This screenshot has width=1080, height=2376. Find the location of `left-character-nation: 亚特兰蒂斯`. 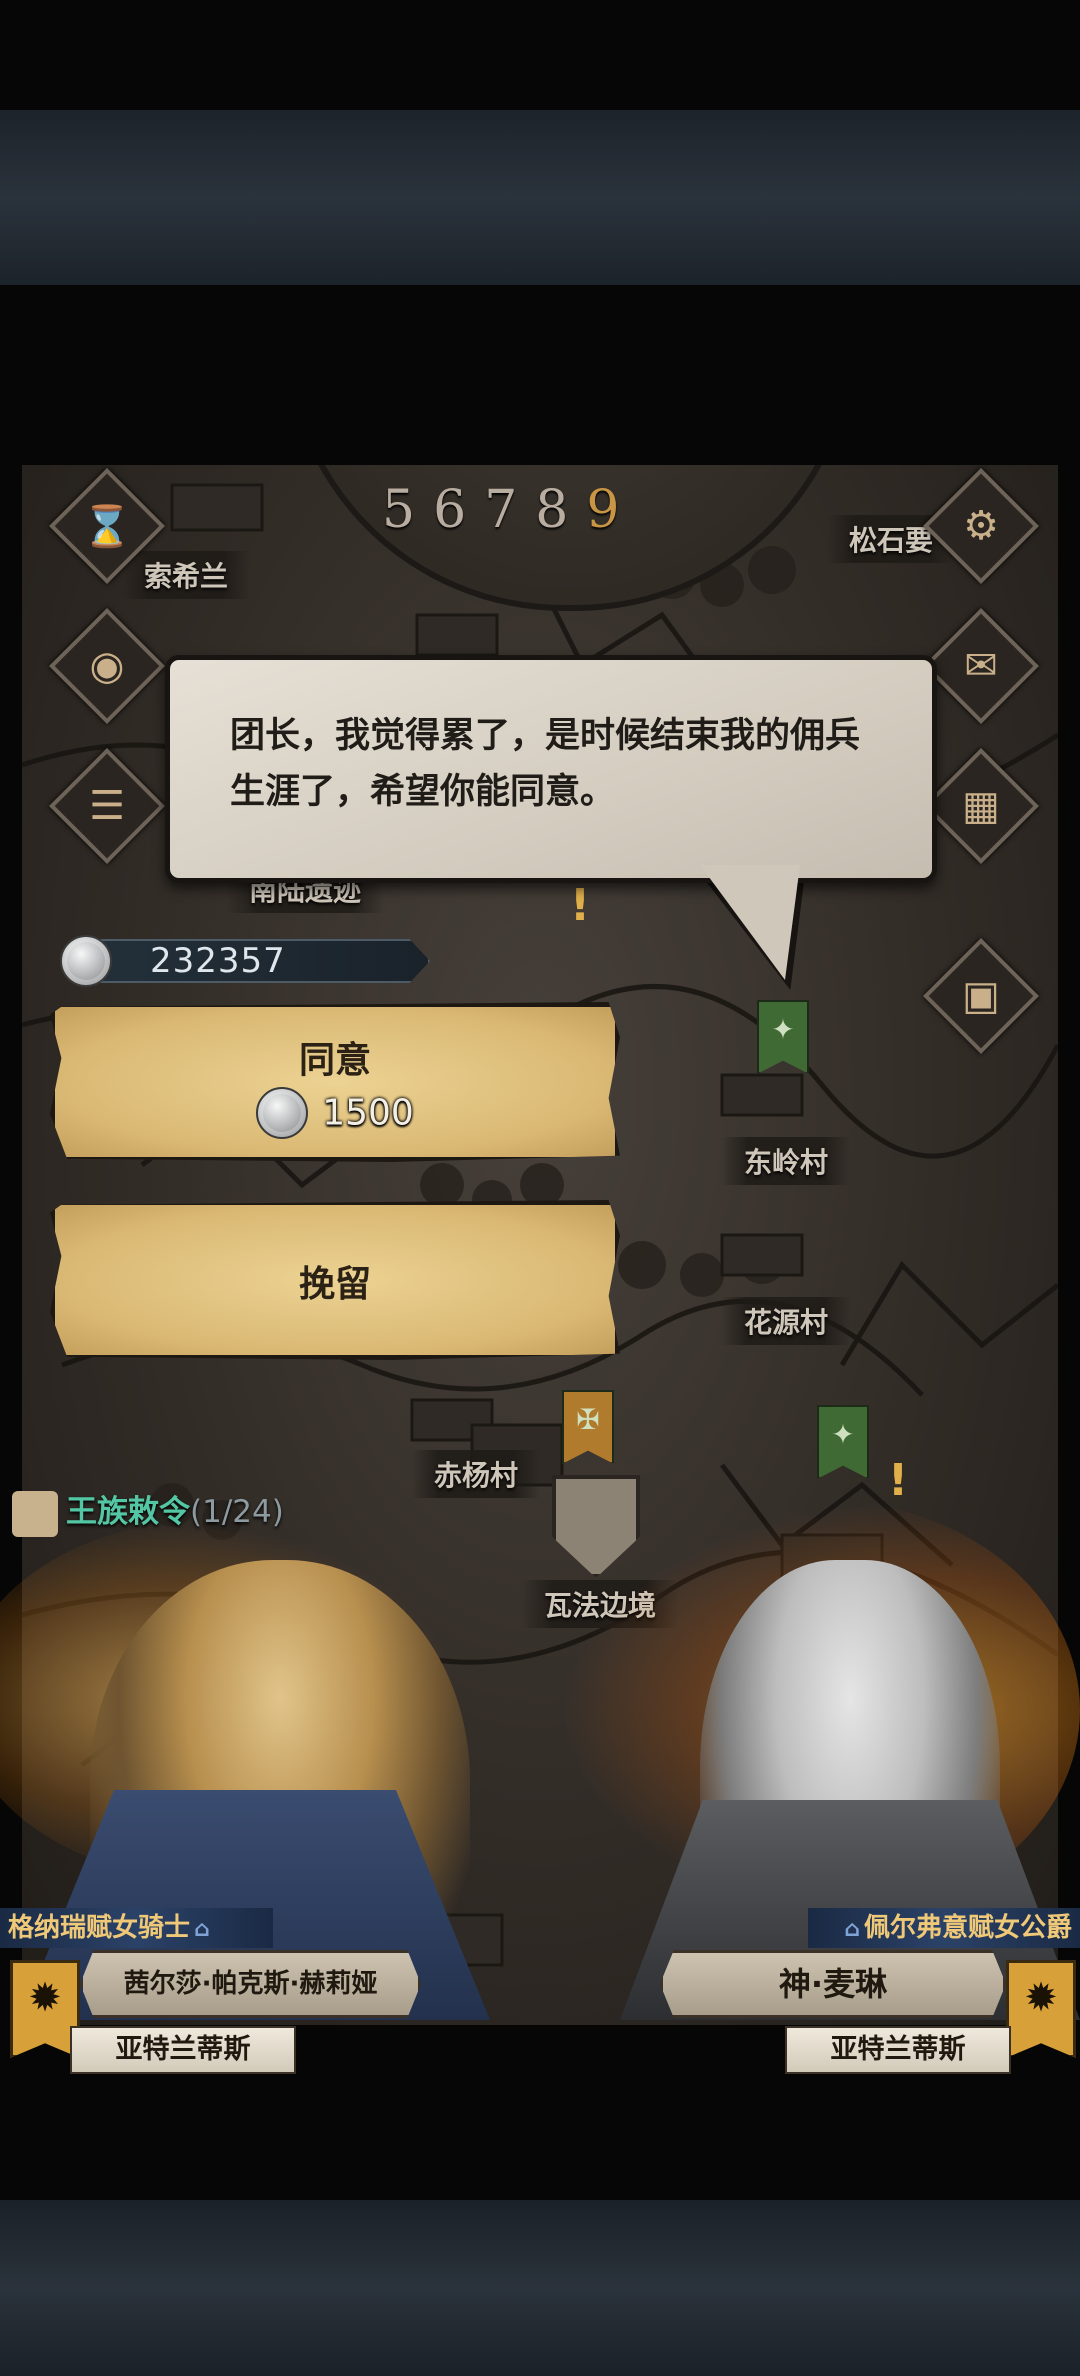

left-character-nation: 亚特兰蒂斯 is located at coordinates (183, 2050).